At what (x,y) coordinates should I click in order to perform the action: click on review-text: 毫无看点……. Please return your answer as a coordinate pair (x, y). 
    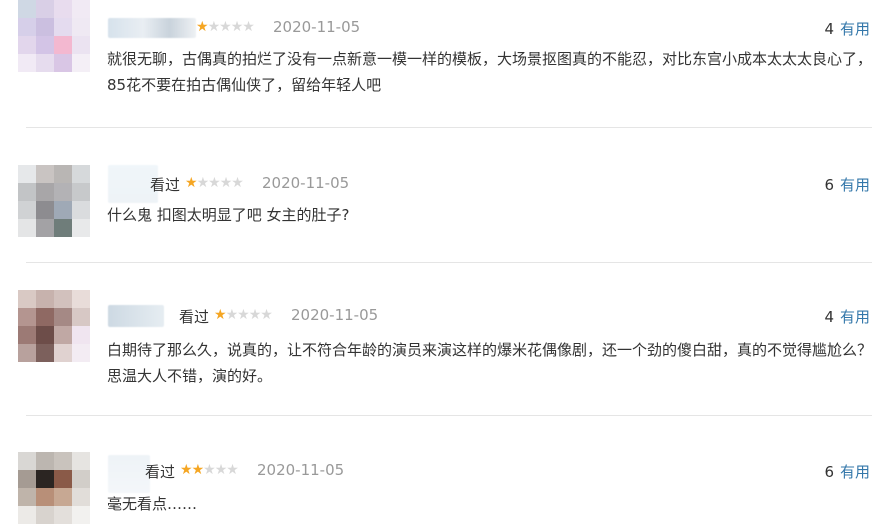
    Looking at the image, I should click on (152, 504).